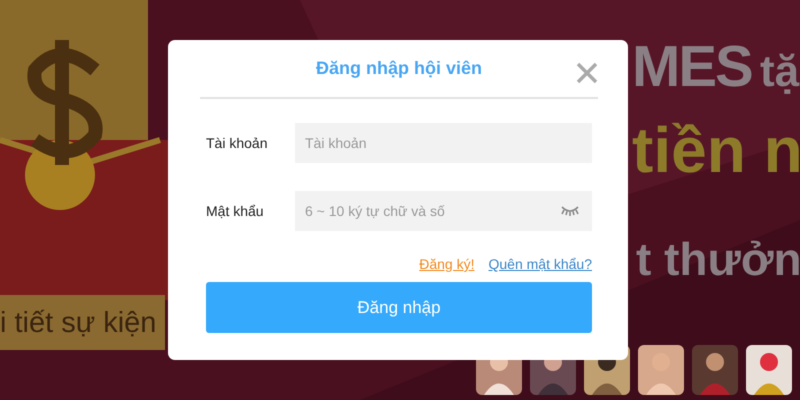 The image size is (800, 400). What do you see at coordinates (780, 72) in the screenshot?
I see `banner-text: tặ` at bounding box center [780, 72].